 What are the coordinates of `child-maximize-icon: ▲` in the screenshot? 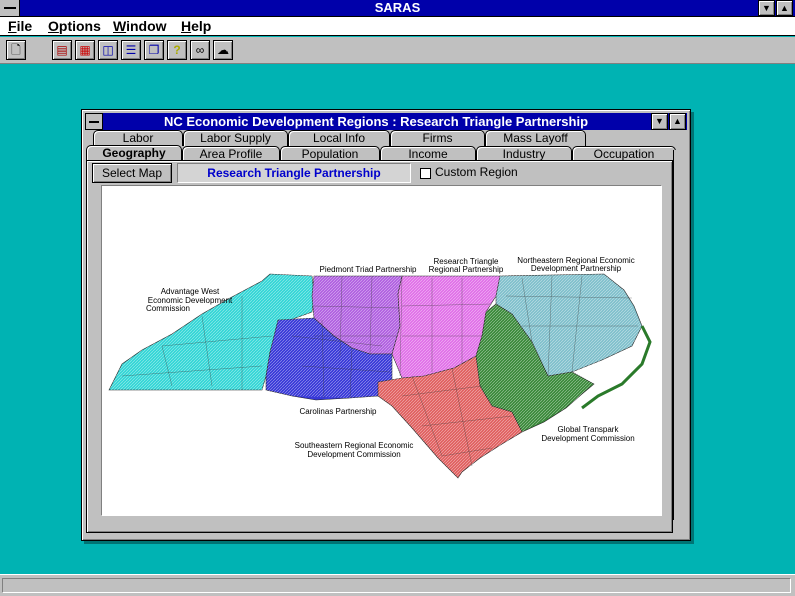 It's located at (677, 121).